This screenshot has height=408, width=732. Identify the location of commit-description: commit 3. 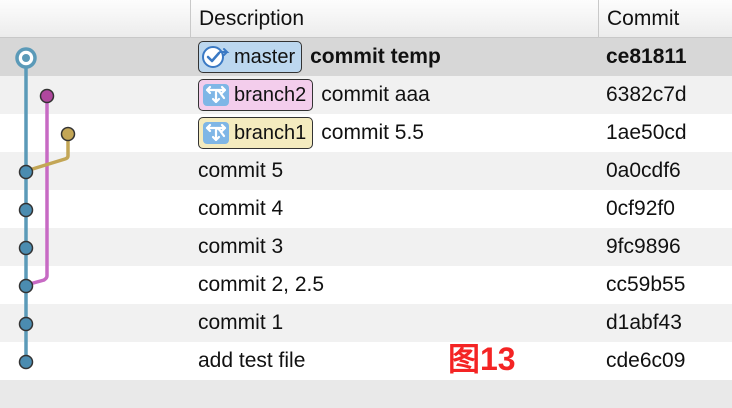
(240, 247).